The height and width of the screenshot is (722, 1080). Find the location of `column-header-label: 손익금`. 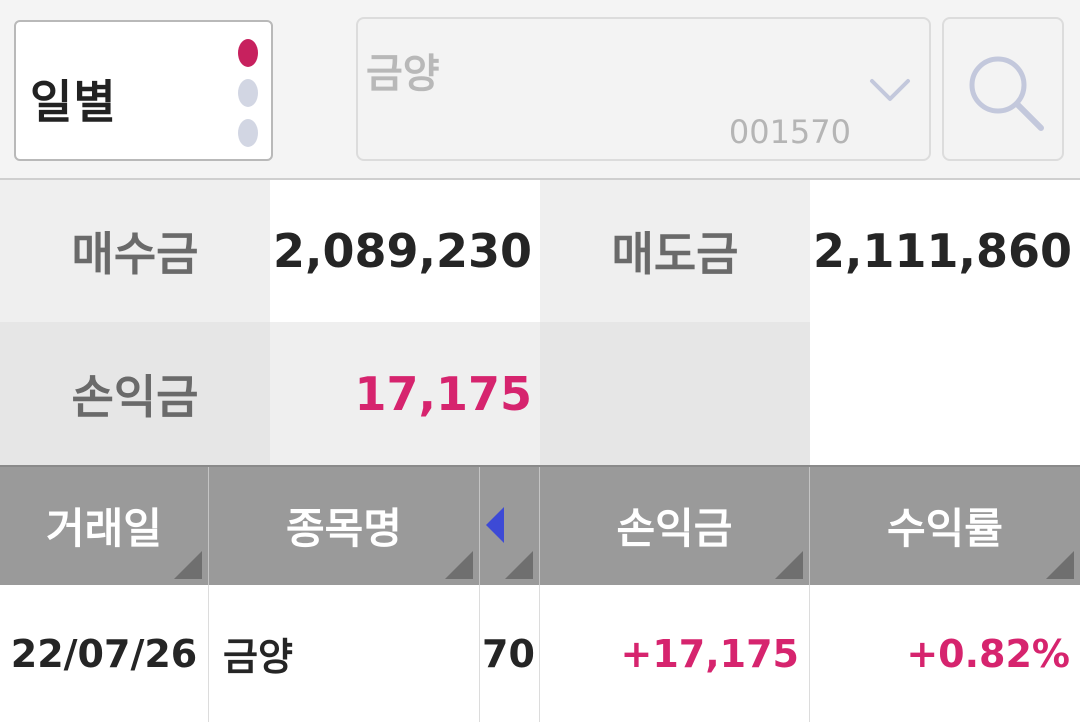

column-header-label: 손익금 is located at coordinates (674, 528).